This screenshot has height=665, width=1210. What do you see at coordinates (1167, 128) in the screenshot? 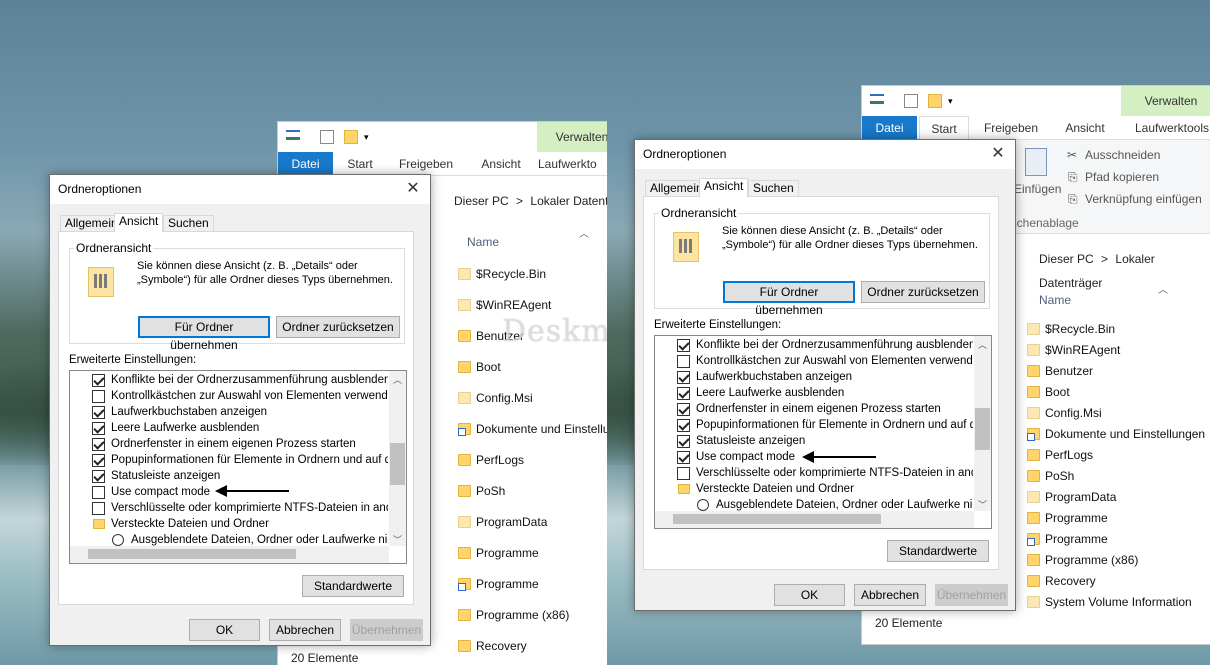
I see `tab-laufwerktools: Laufwerktools` at bounding box center [1167, 128].